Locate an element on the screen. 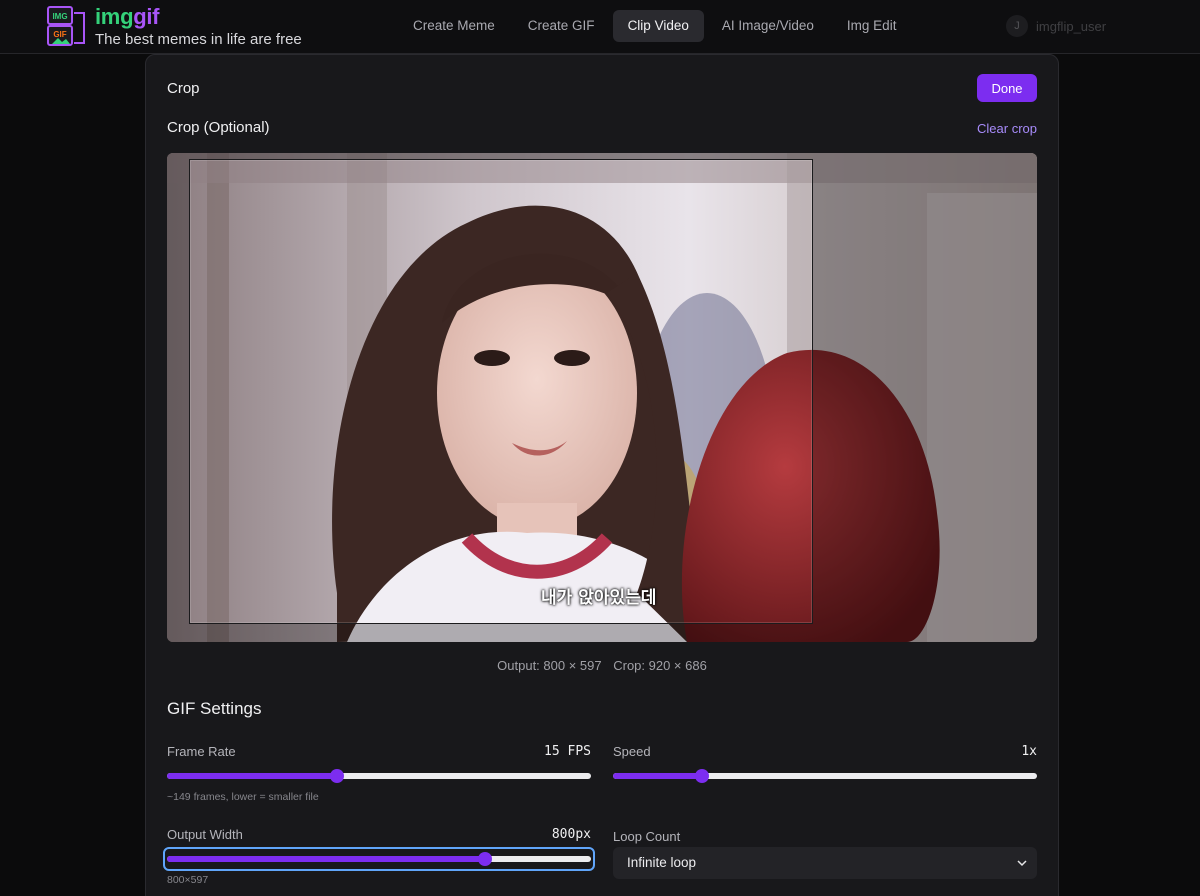 This screenshot has height=896, width=1200. user-name: imgflip_user is located at coordinates (1071, 26).